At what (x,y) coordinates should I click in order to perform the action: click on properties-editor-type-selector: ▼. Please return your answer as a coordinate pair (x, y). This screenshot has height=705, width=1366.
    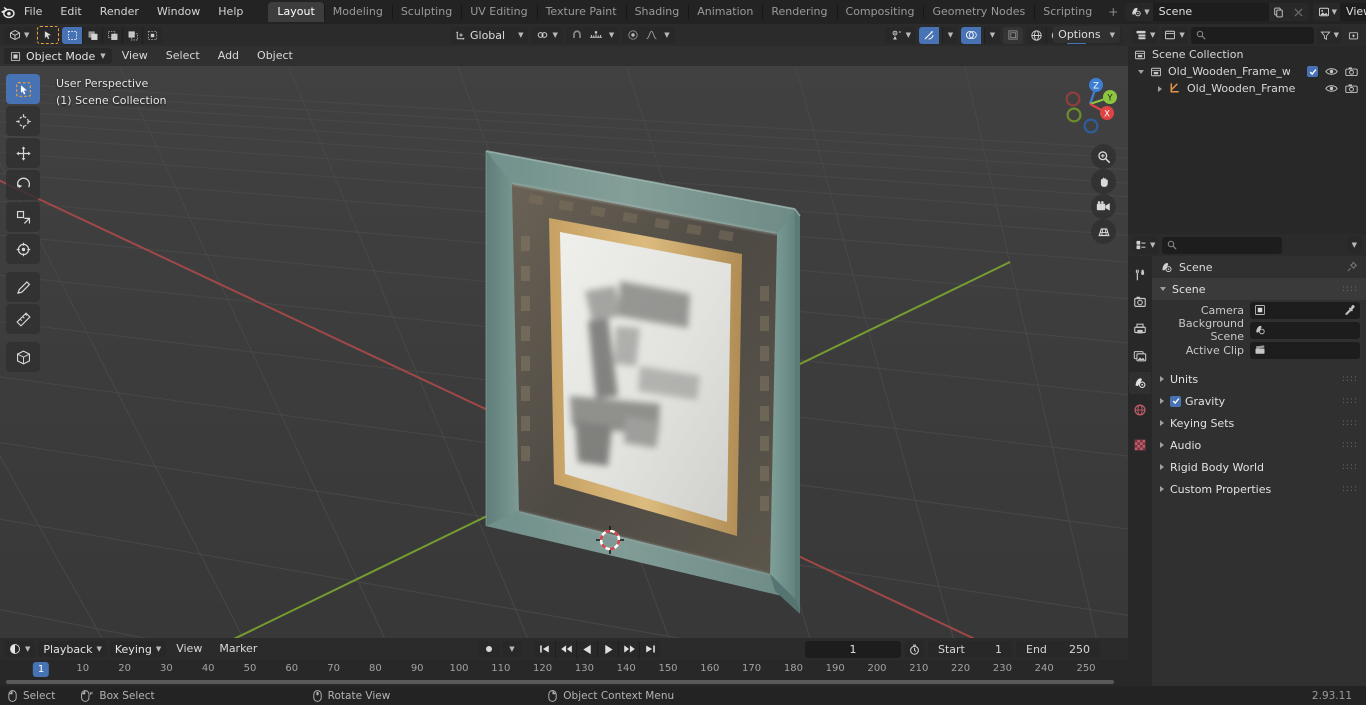
    Looking at the image, I should click on (1145, 245).